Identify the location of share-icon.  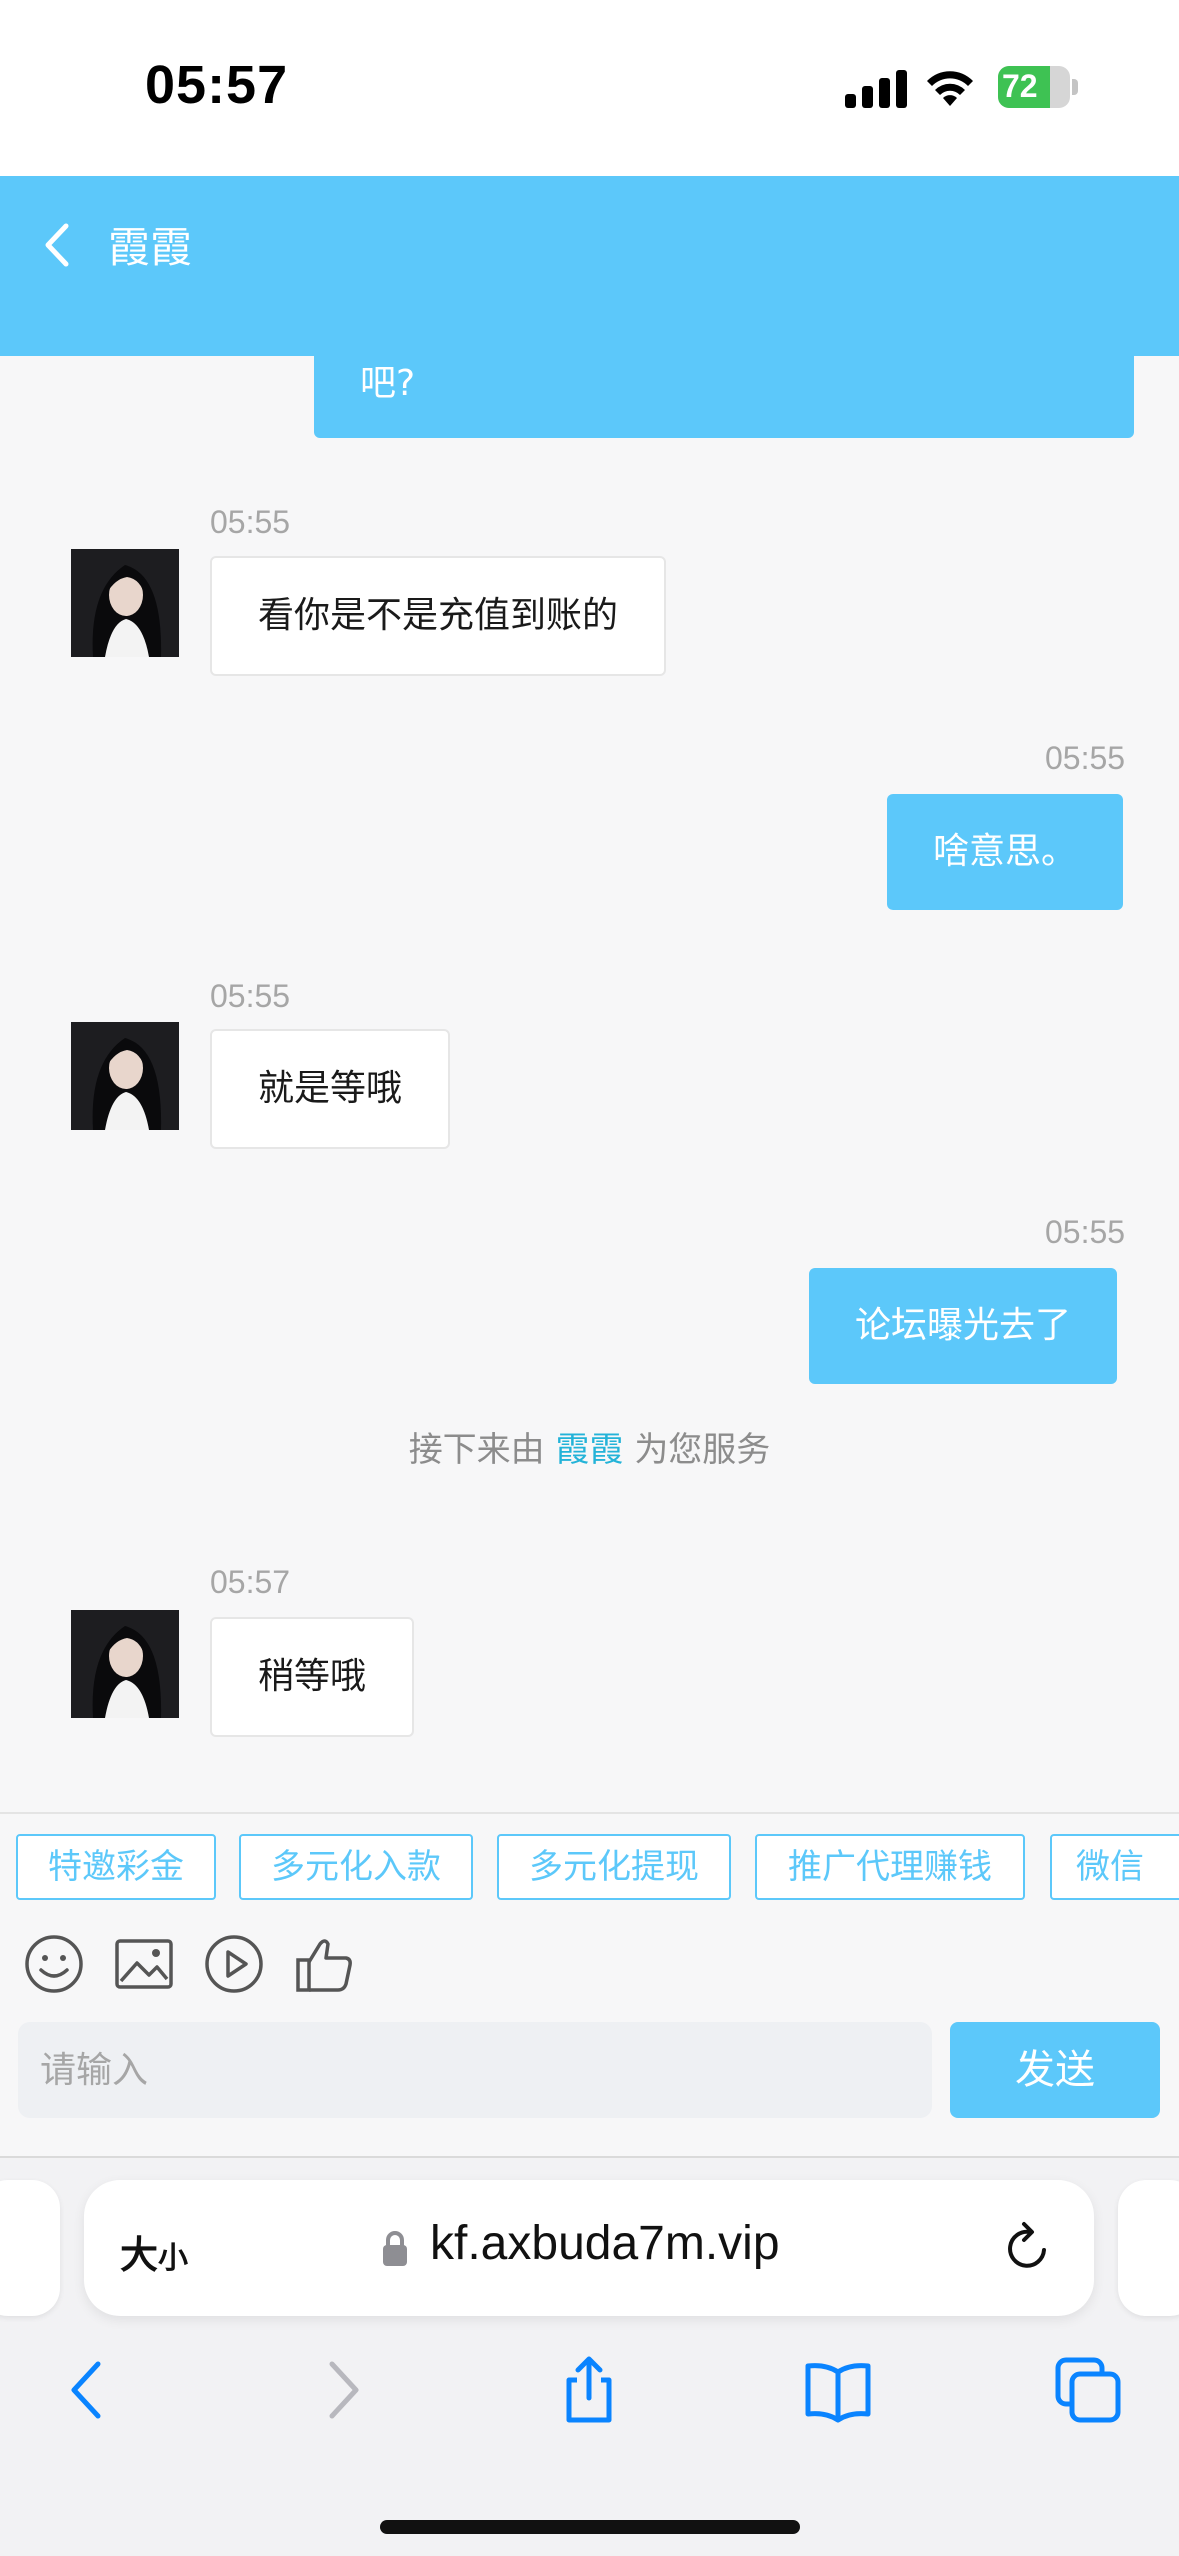
(589, 2390).